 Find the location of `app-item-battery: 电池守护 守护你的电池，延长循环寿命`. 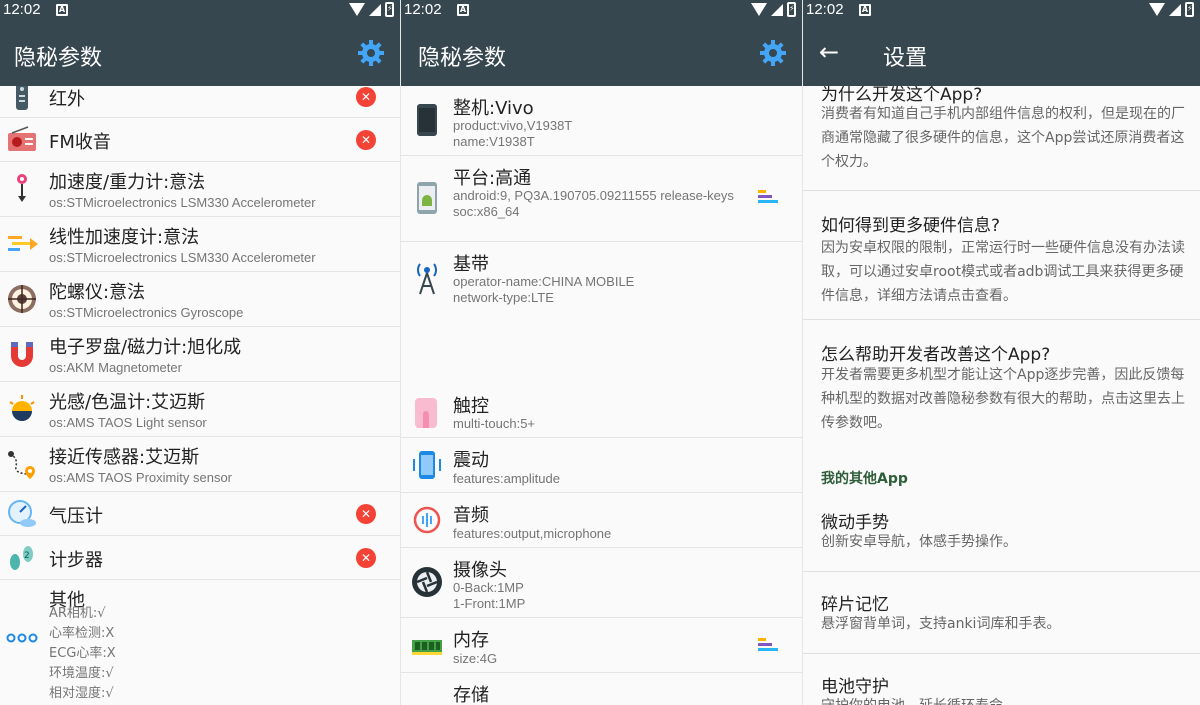

app-item-battery: 电池守护 守护你的电池，延长循环寿命 is located at coordinates (1001, 679).